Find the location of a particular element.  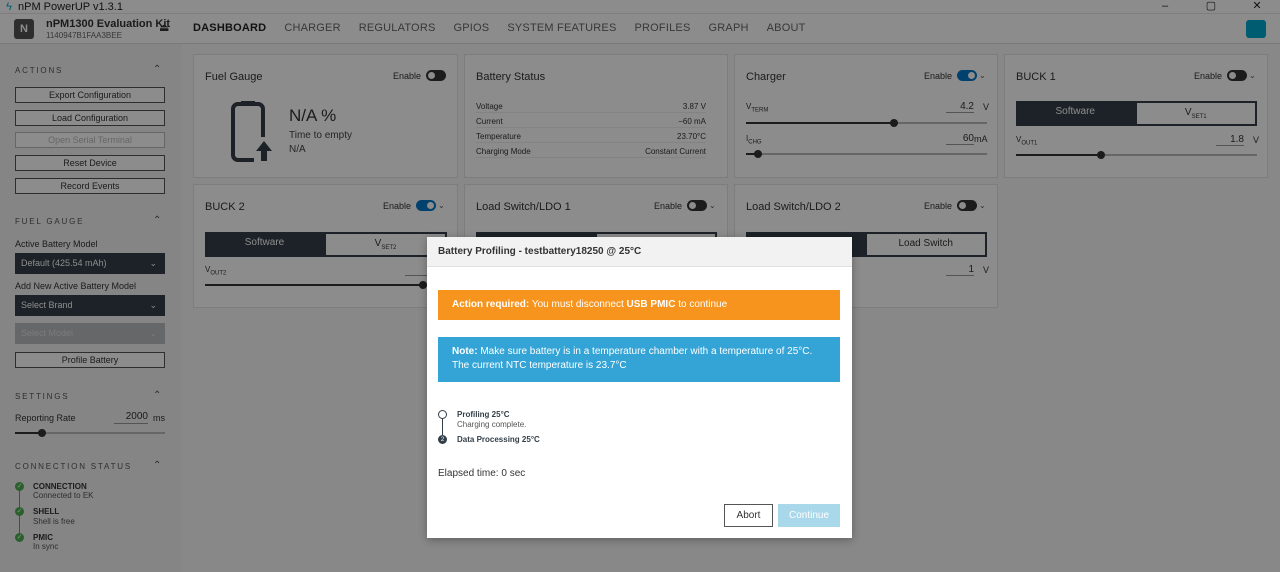

step-pending-icon is located at coordinates (442, 414).